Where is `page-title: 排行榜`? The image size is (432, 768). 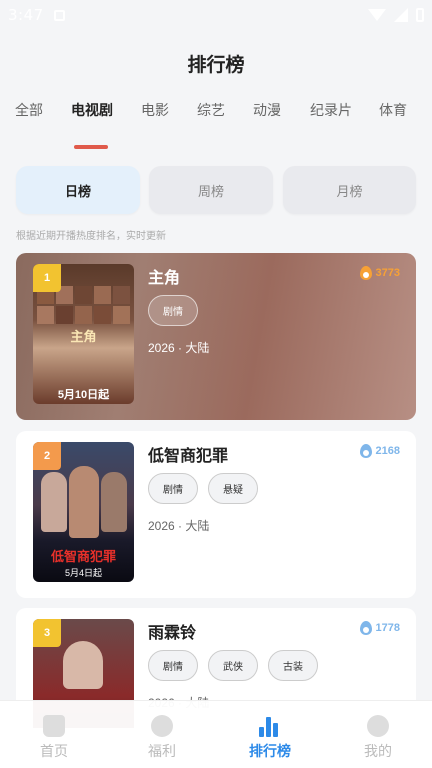 page-title: 排行榜 is located at coordinates (216, 65).